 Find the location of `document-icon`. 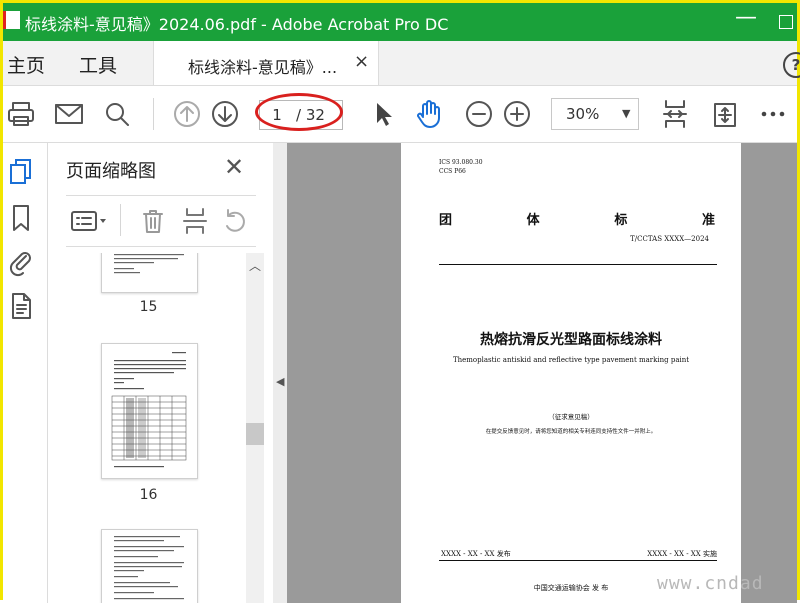

document-icon is located at coordinates (21, 306).